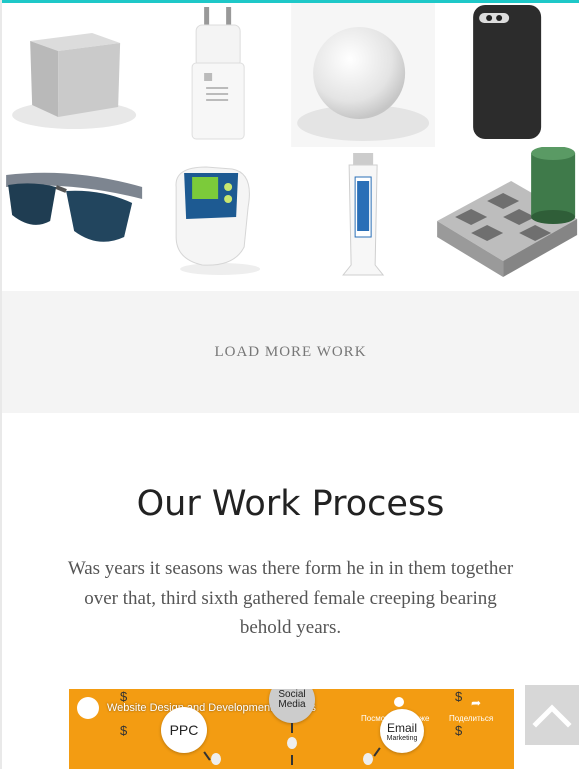 The width and height of the screenshot is (579, 769). I want to click on sphere-icon, so click(362, 75).